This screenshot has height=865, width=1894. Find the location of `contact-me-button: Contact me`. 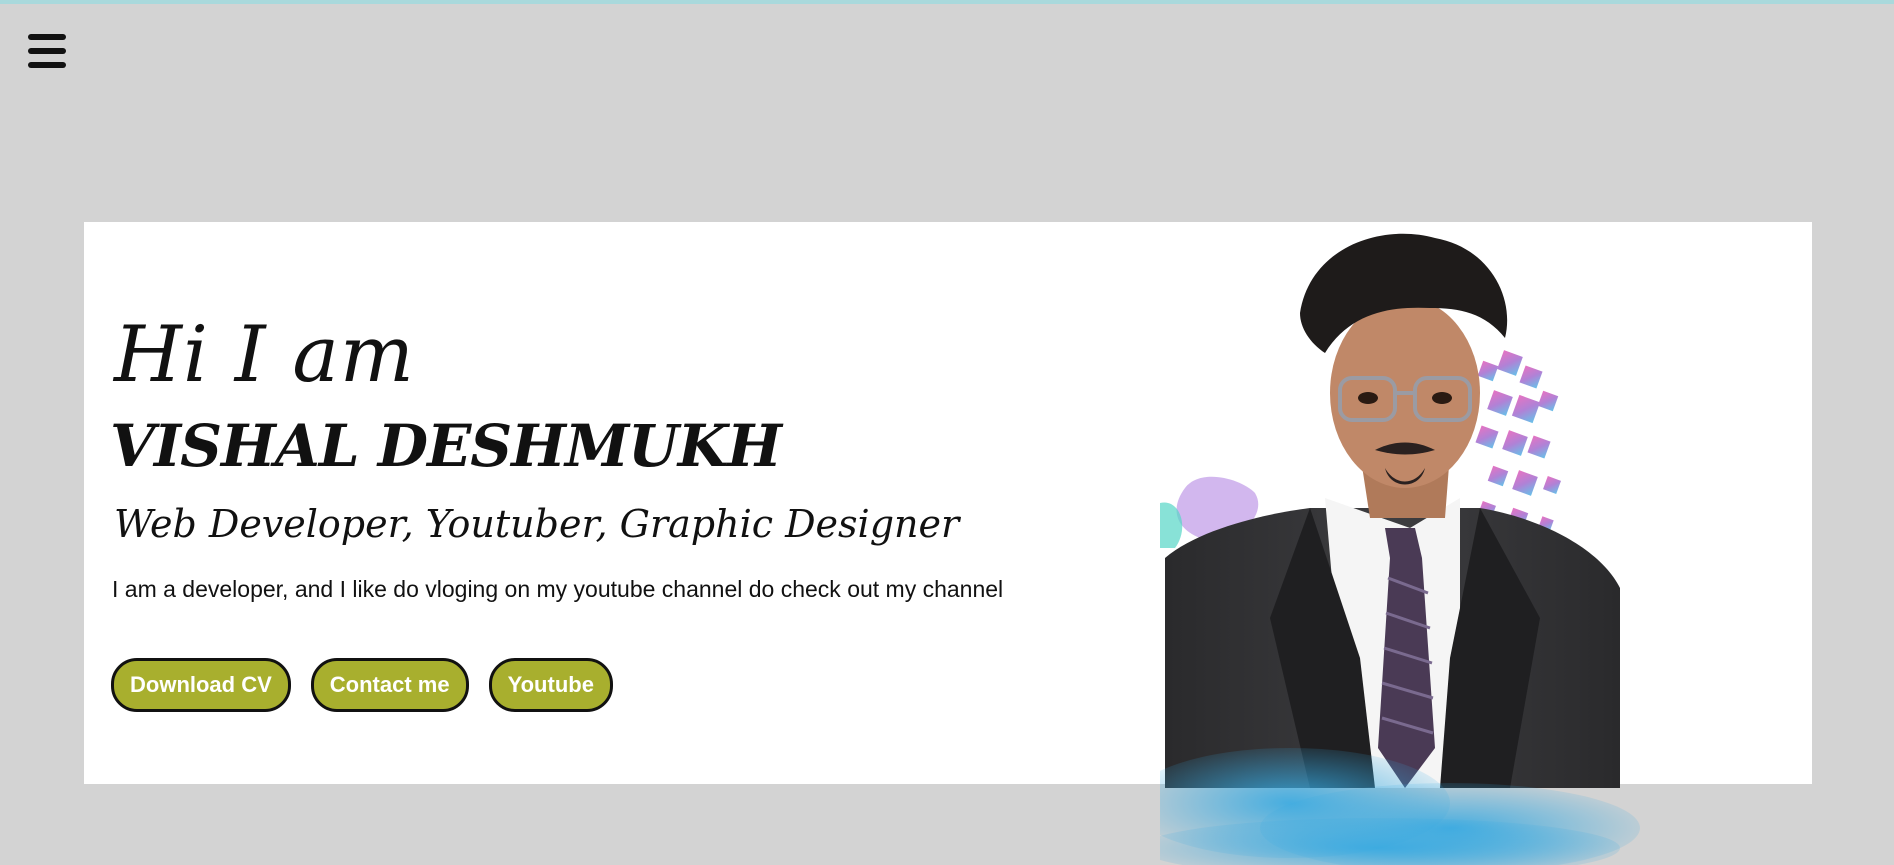

contact-me-button: Contact me is located at coordinates (389, 685).